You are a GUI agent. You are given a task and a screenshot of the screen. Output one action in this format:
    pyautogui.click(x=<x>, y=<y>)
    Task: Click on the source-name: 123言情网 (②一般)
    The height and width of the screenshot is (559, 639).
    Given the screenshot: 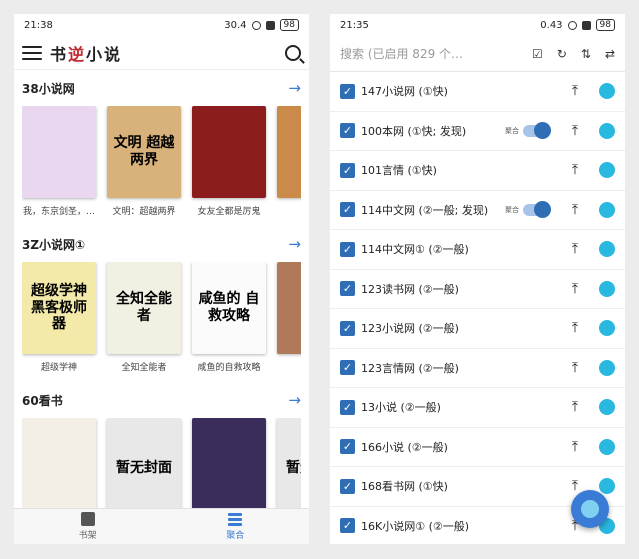 What is the action you would take?
    pyautogui.click(x=410, y=368)
    